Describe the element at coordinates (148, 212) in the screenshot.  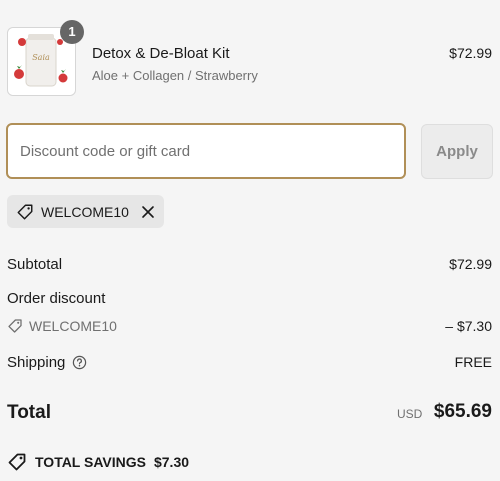
I see `remove-code-icon` at that location.